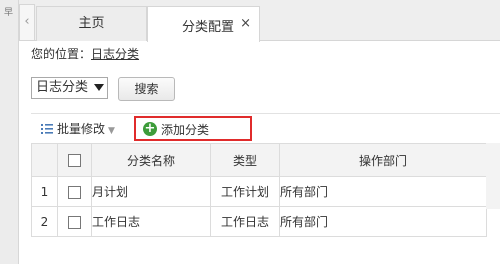 The height and width of the screenshot is (264, 500). I want to click on select-all-checkbox, so click(74, 160).